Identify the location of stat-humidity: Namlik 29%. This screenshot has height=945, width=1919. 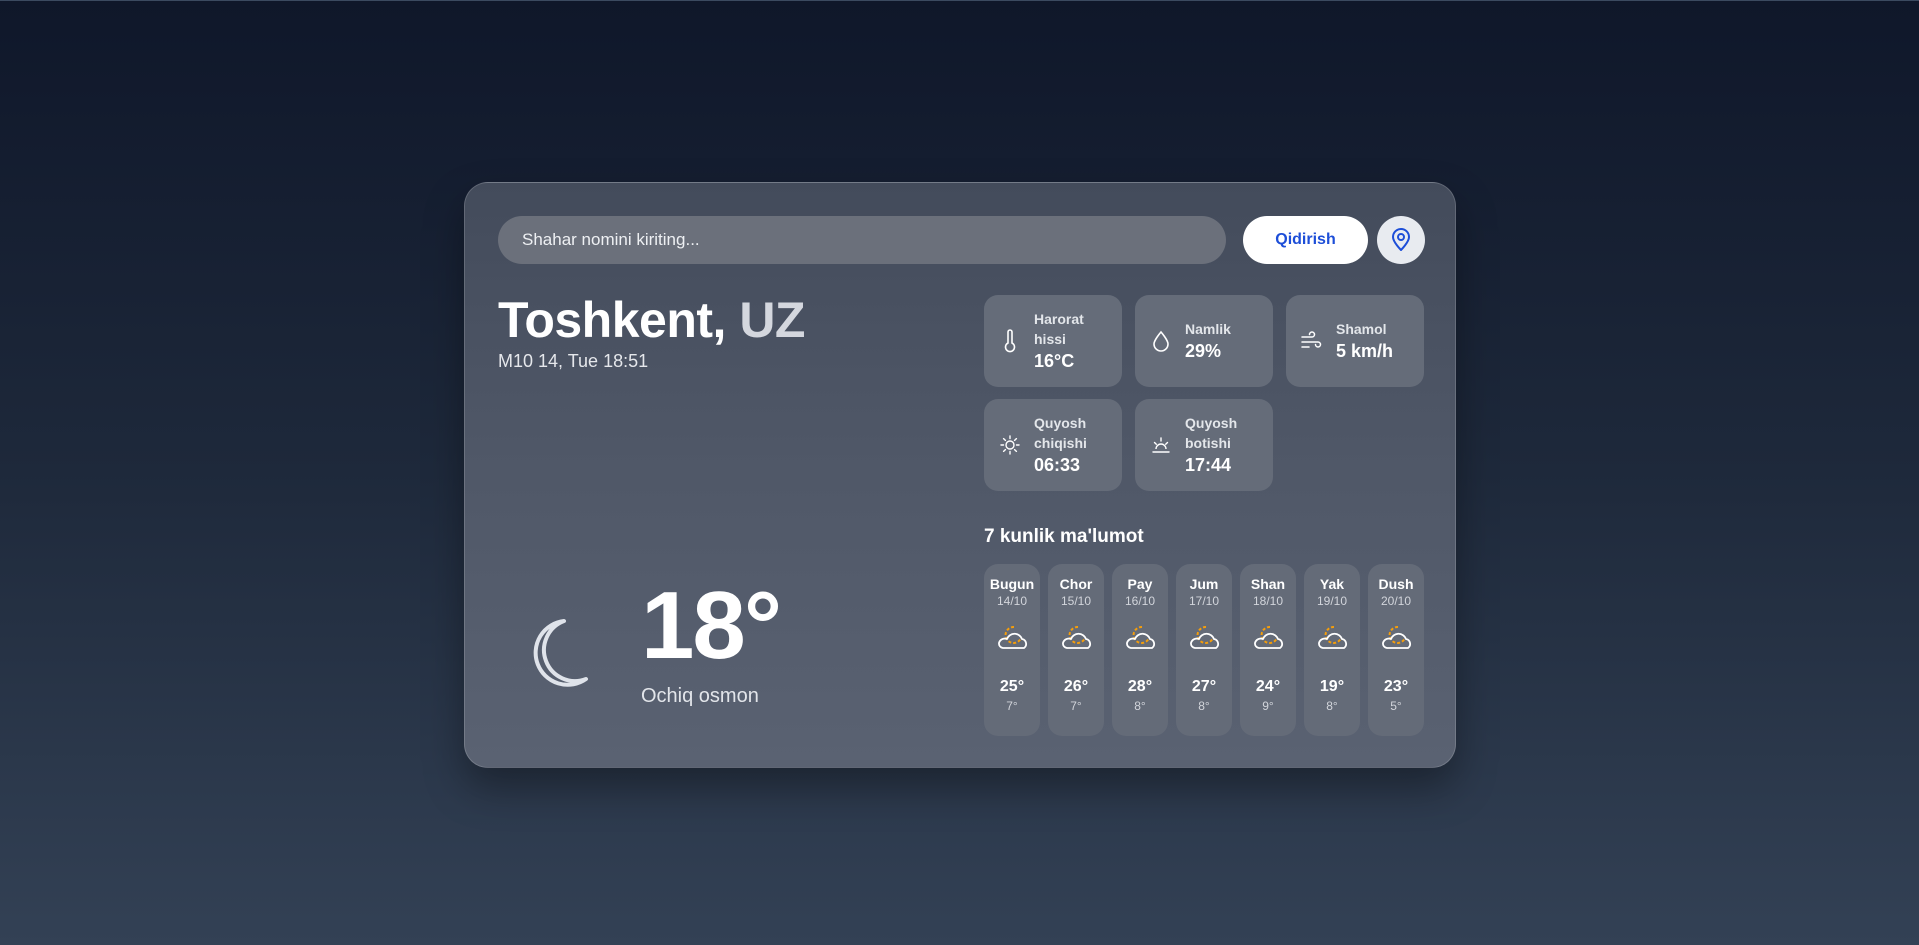
(1204, 341).